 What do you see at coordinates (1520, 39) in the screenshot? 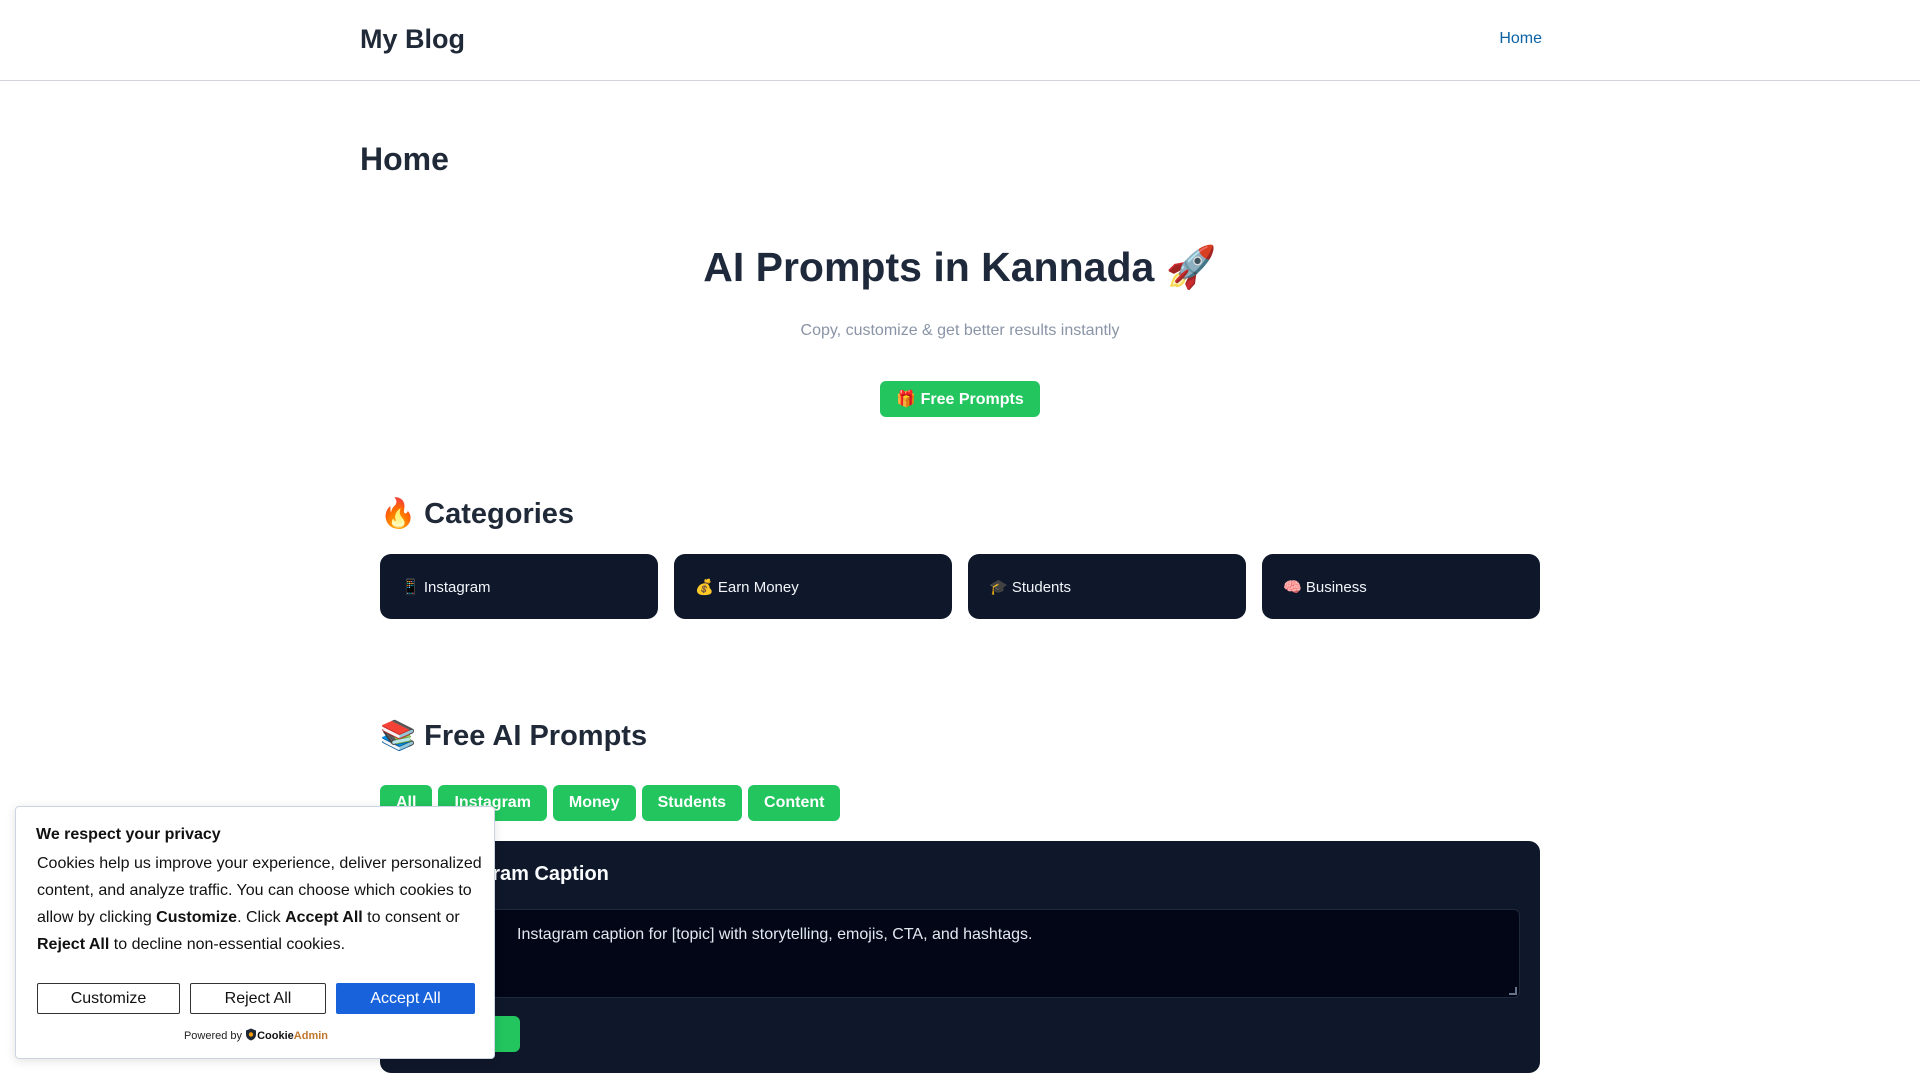
I see `nav-link-home: Home` at bounding box center [1520, 39].